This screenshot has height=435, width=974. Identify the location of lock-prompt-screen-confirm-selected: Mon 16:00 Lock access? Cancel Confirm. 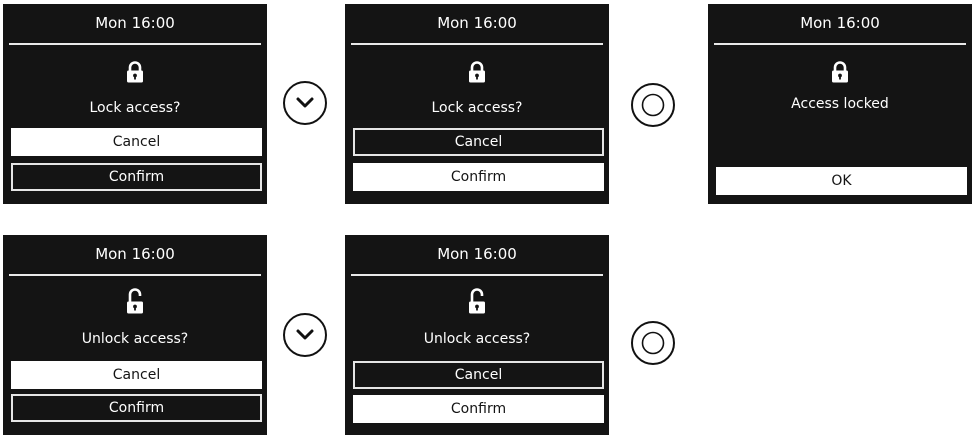
(477, 104).